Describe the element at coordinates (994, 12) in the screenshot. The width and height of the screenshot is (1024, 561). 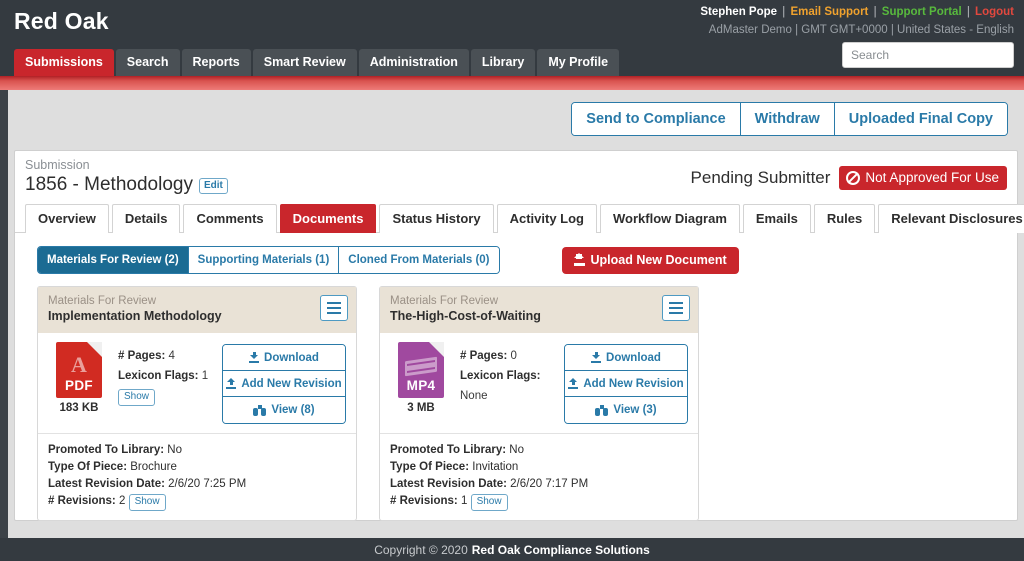
I see `logout-link: Logout` at that location.